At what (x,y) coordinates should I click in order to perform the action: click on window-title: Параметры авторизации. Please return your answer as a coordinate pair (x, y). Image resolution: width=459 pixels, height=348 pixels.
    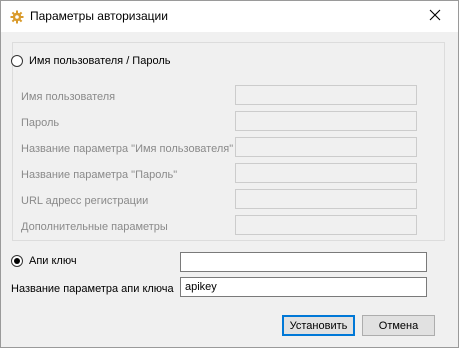
    Looking at the image, I should click on (99, 16).